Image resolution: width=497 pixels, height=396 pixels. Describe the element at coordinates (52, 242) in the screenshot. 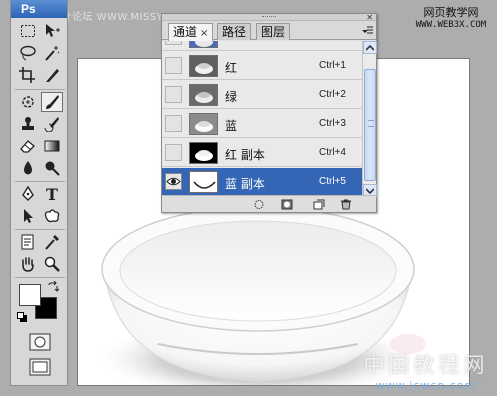

I see `eyedropper-icon` at that location.